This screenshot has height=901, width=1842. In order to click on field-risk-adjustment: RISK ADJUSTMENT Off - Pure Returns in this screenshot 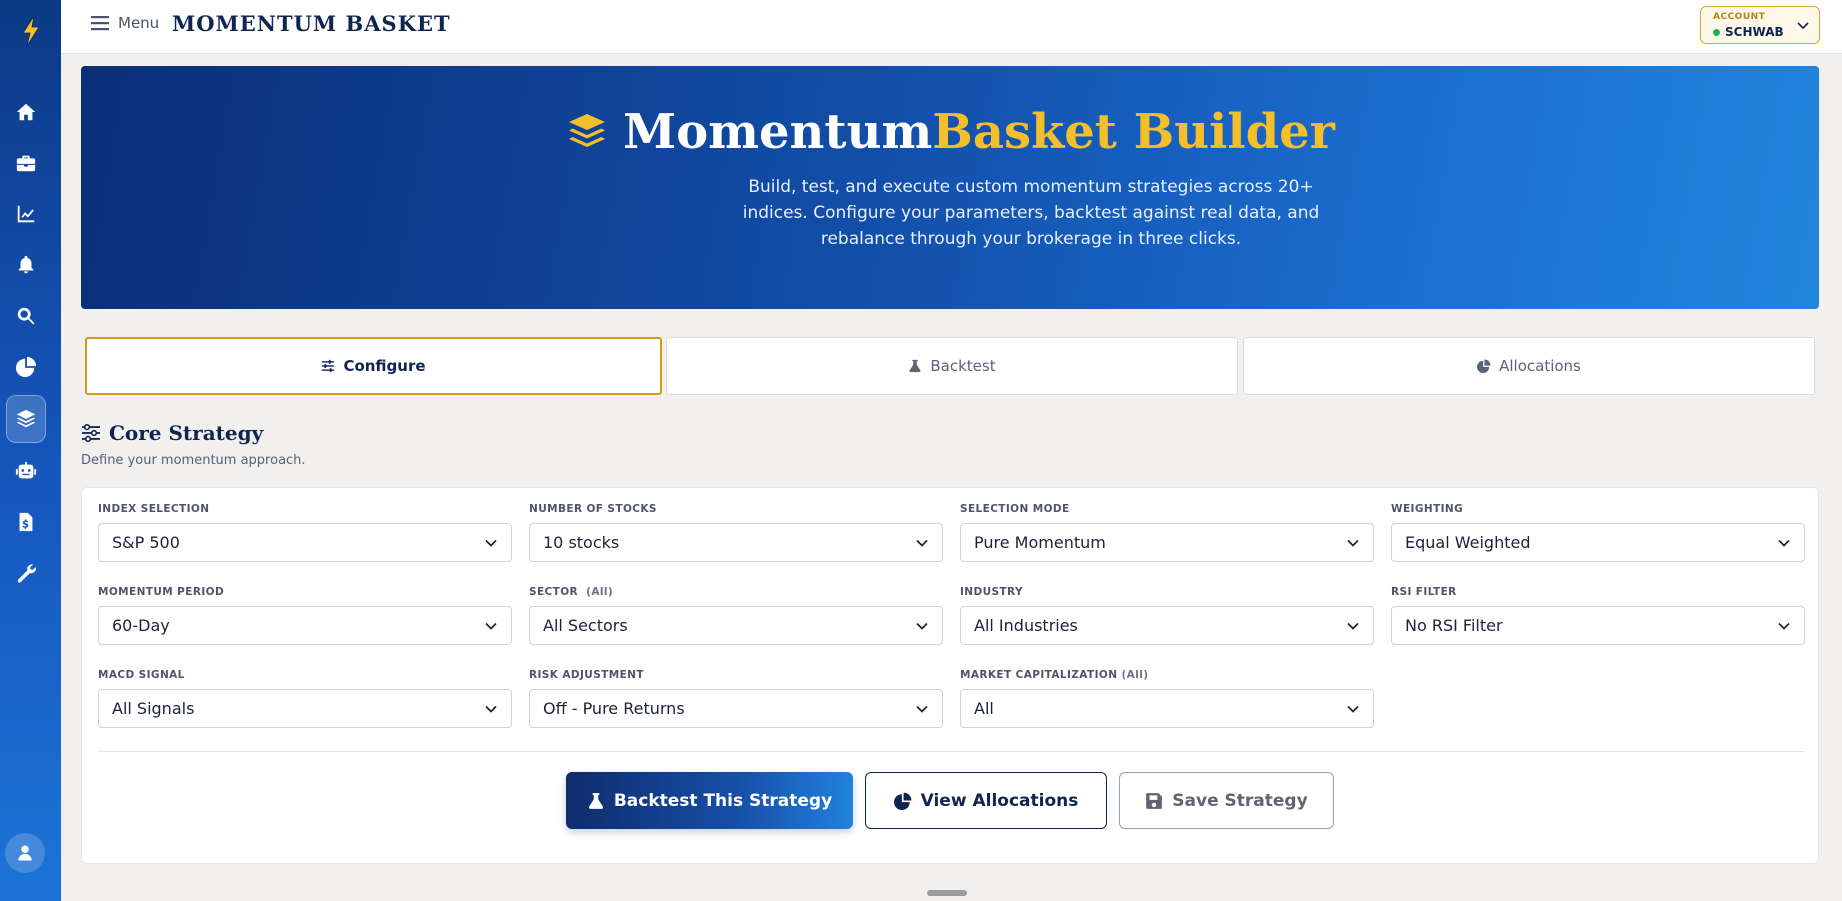, I will do `click(736, 698)`.